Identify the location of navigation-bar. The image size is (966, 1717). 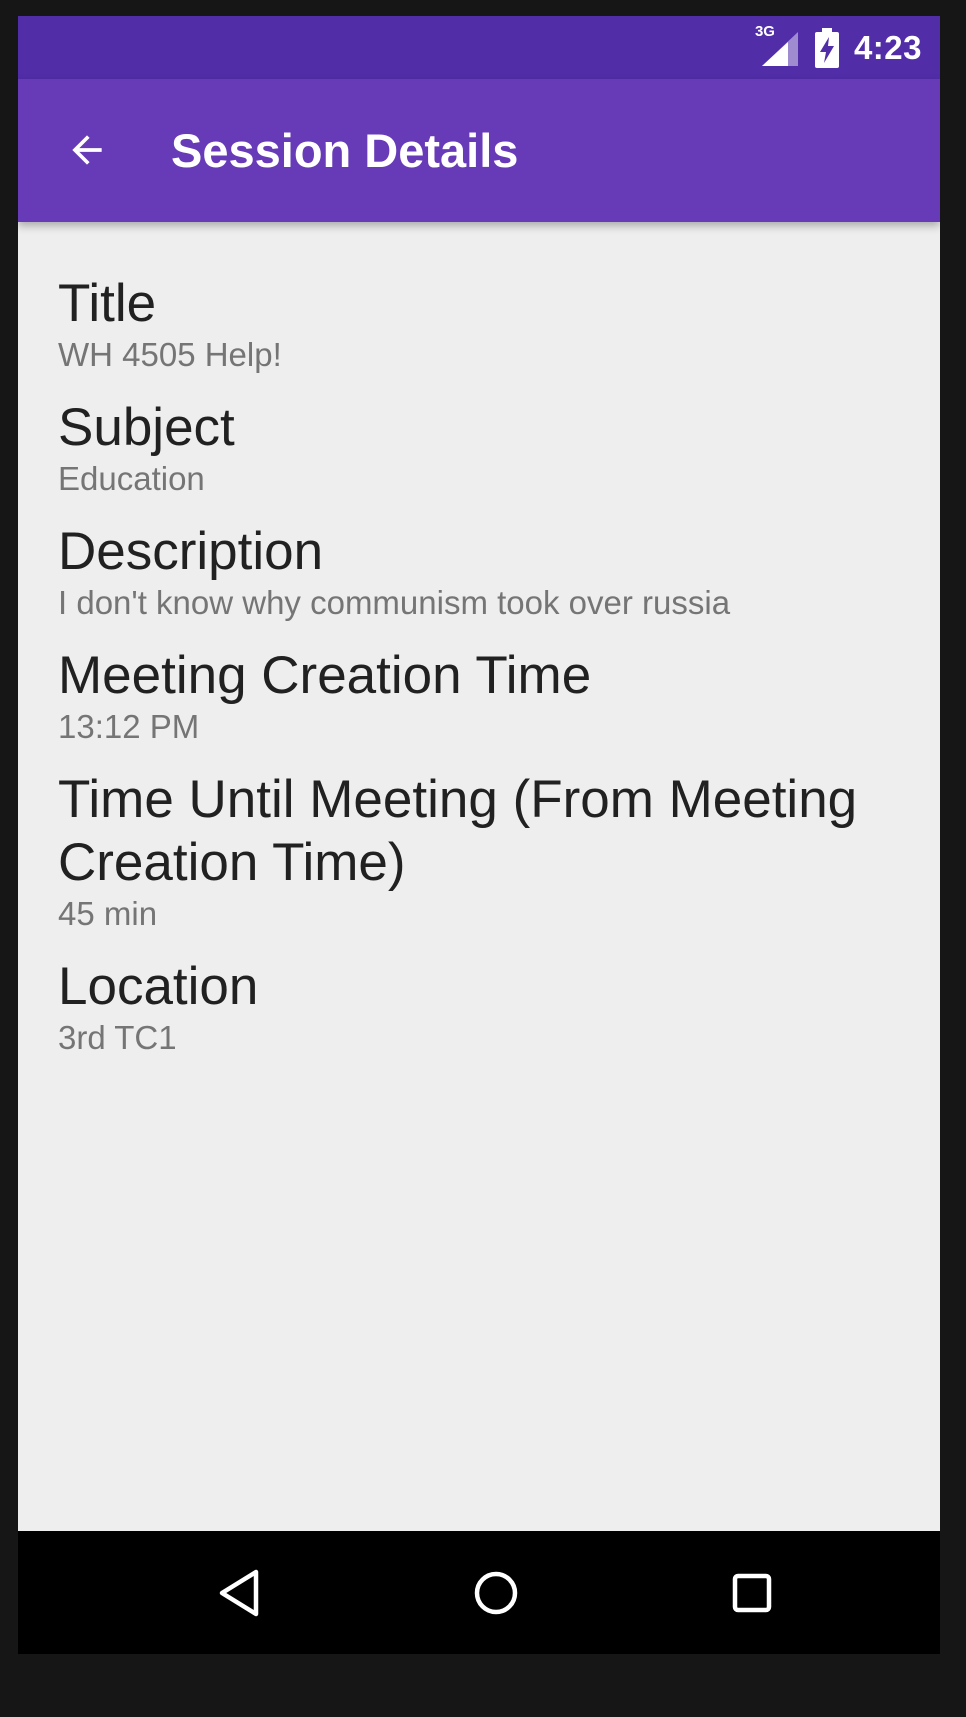
(479, 1592).